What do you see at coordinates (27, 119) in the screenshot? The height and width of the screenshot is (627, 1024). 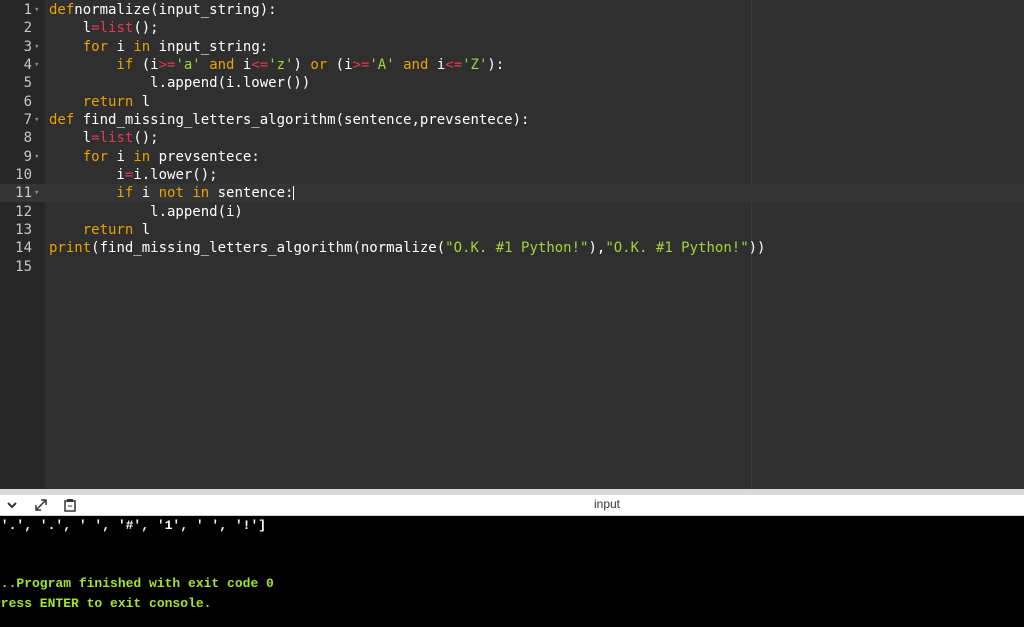 I see `line-number: 7` at bounding box center [27, 119].